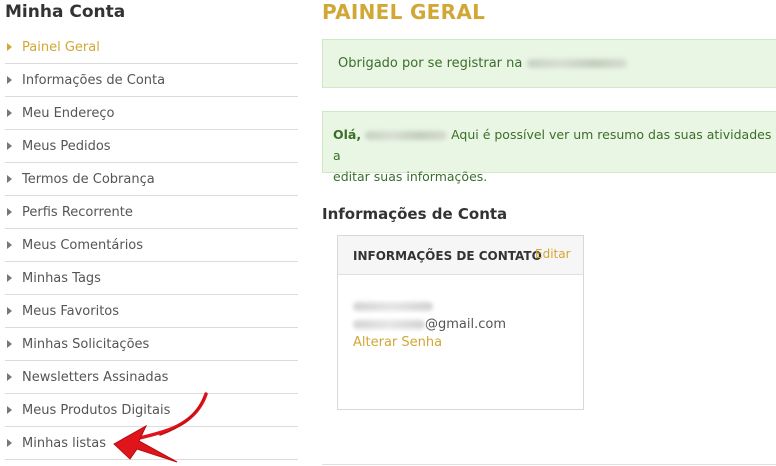 This screenshot has width=776, height=466. I want to click on sidebar-item-newsletters-assinadas: Newsletters Assinadas, so click(151, 377).